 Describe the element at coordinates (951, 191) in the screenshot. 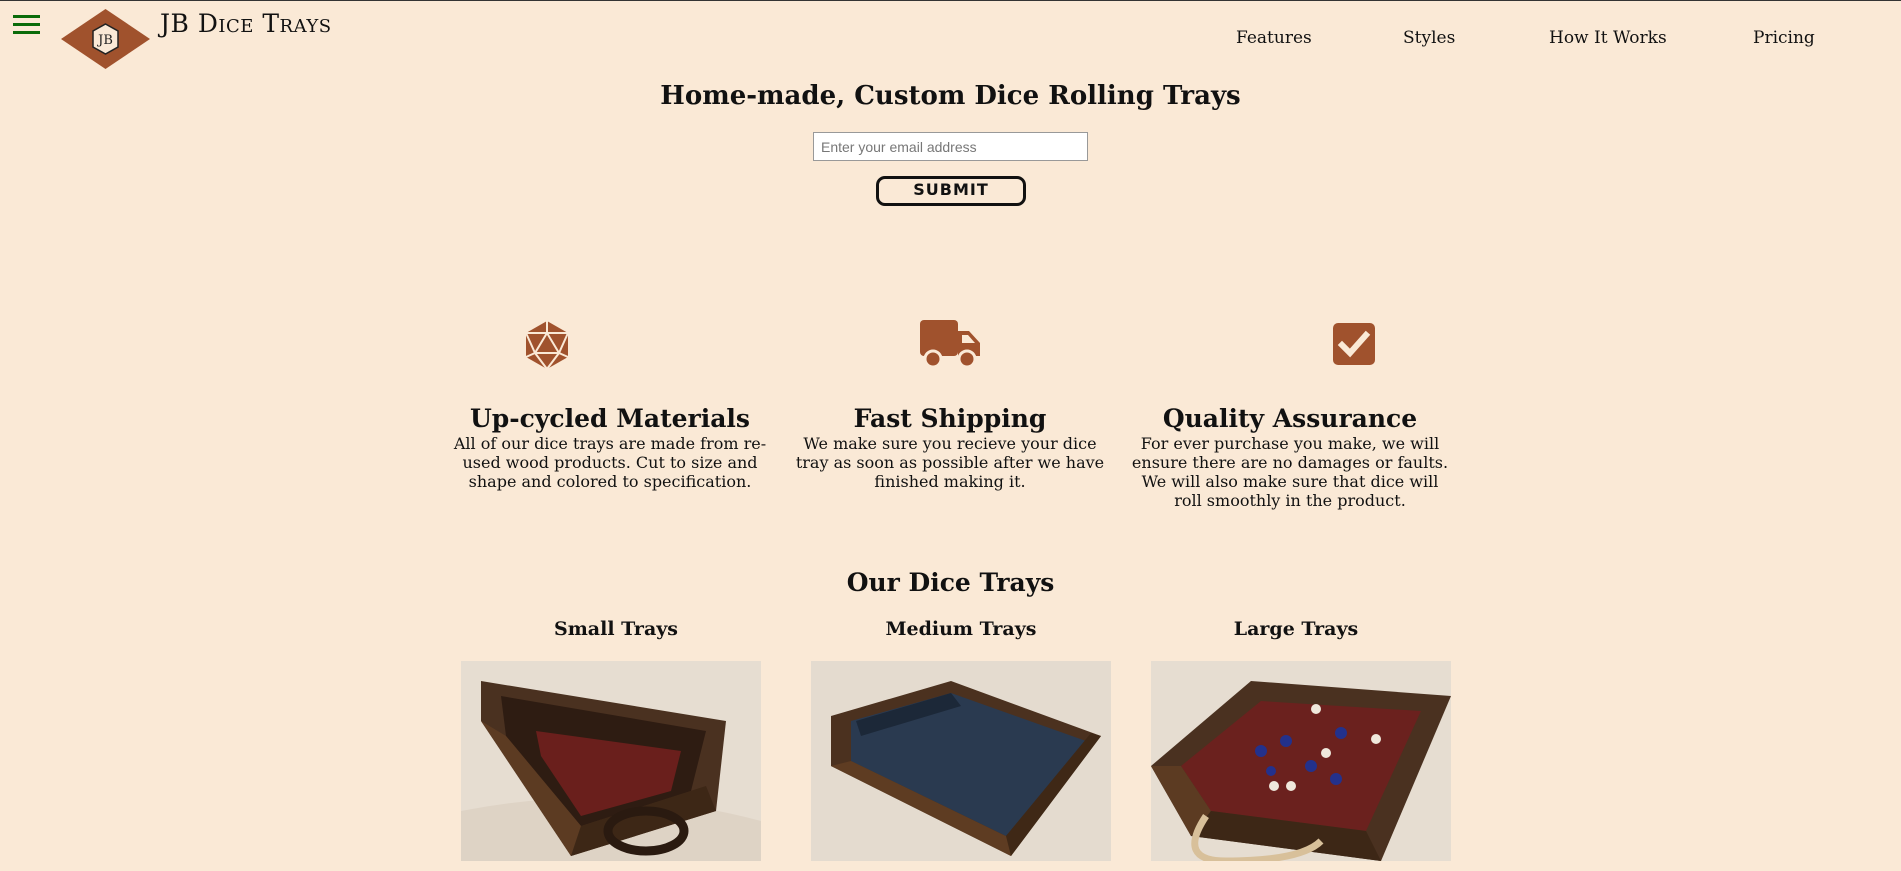

I see `submit-button: SUBMIT` at that location.